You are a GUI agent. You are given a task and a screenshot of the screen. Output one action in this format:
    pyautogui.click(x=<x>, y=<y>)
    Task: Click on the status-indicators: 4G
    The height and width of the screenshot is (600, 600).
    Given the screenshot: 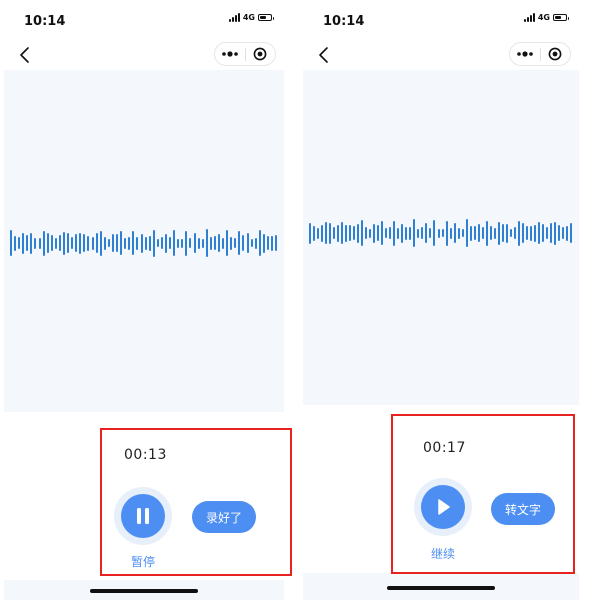 What is the action you would take?
    pyautogui.click(x=251, y=17)
    